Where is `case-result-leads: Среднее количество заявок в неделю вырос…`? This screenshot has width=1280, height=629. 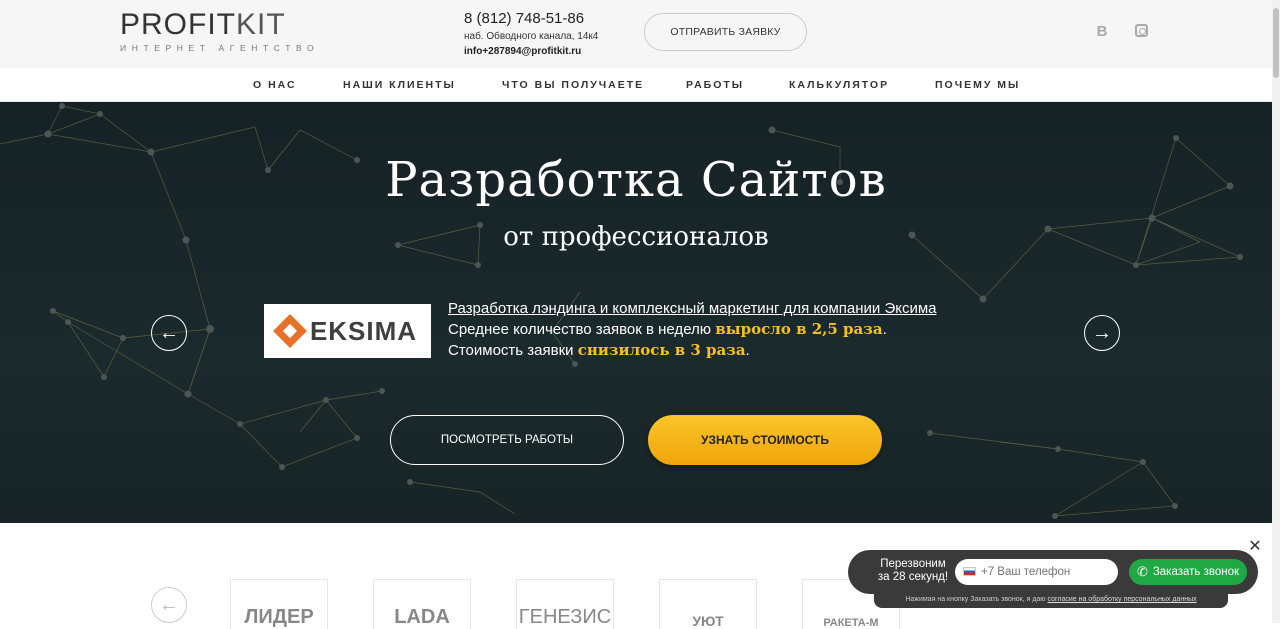 case-result-leads: Среднее количество заявок в неделю вырос… is located at coordinates (667, 329).